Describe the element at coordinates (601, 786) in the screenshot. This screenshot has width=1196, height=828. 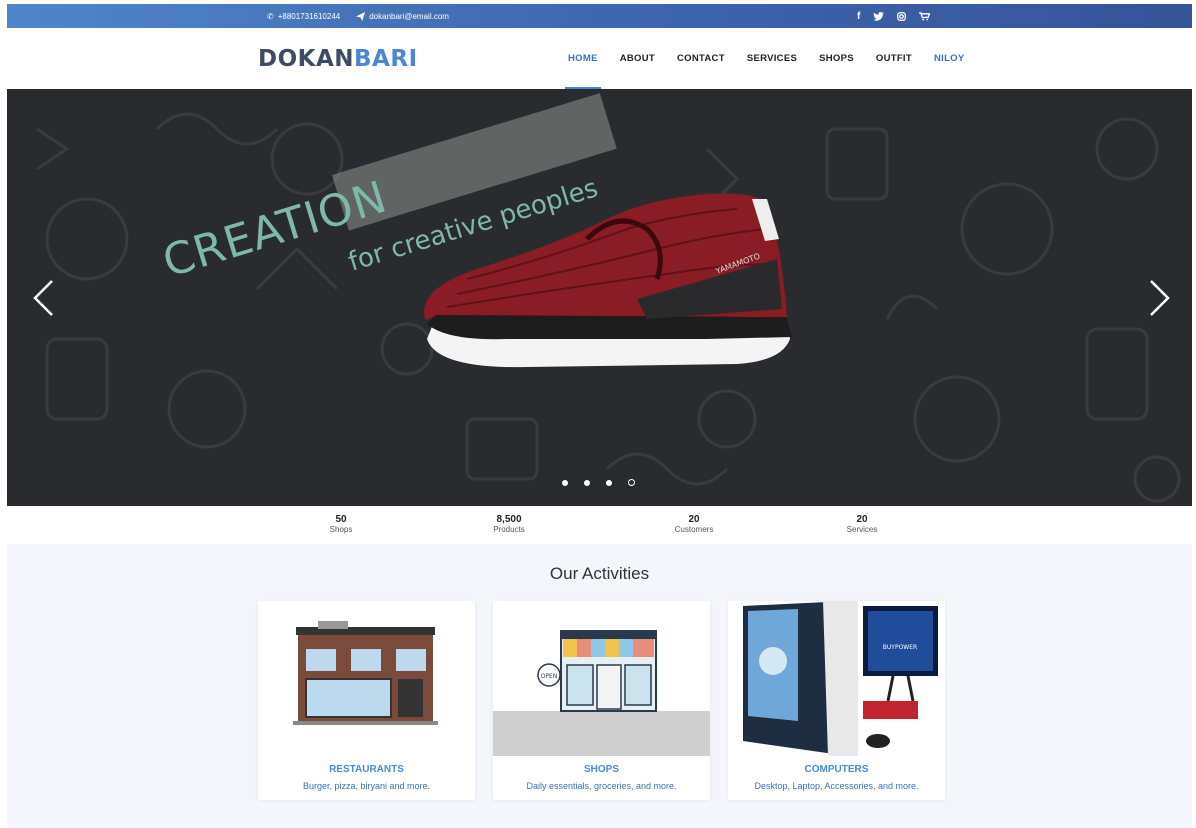
I see `card-description: Daily essentials, groceries, and more.` at that location.